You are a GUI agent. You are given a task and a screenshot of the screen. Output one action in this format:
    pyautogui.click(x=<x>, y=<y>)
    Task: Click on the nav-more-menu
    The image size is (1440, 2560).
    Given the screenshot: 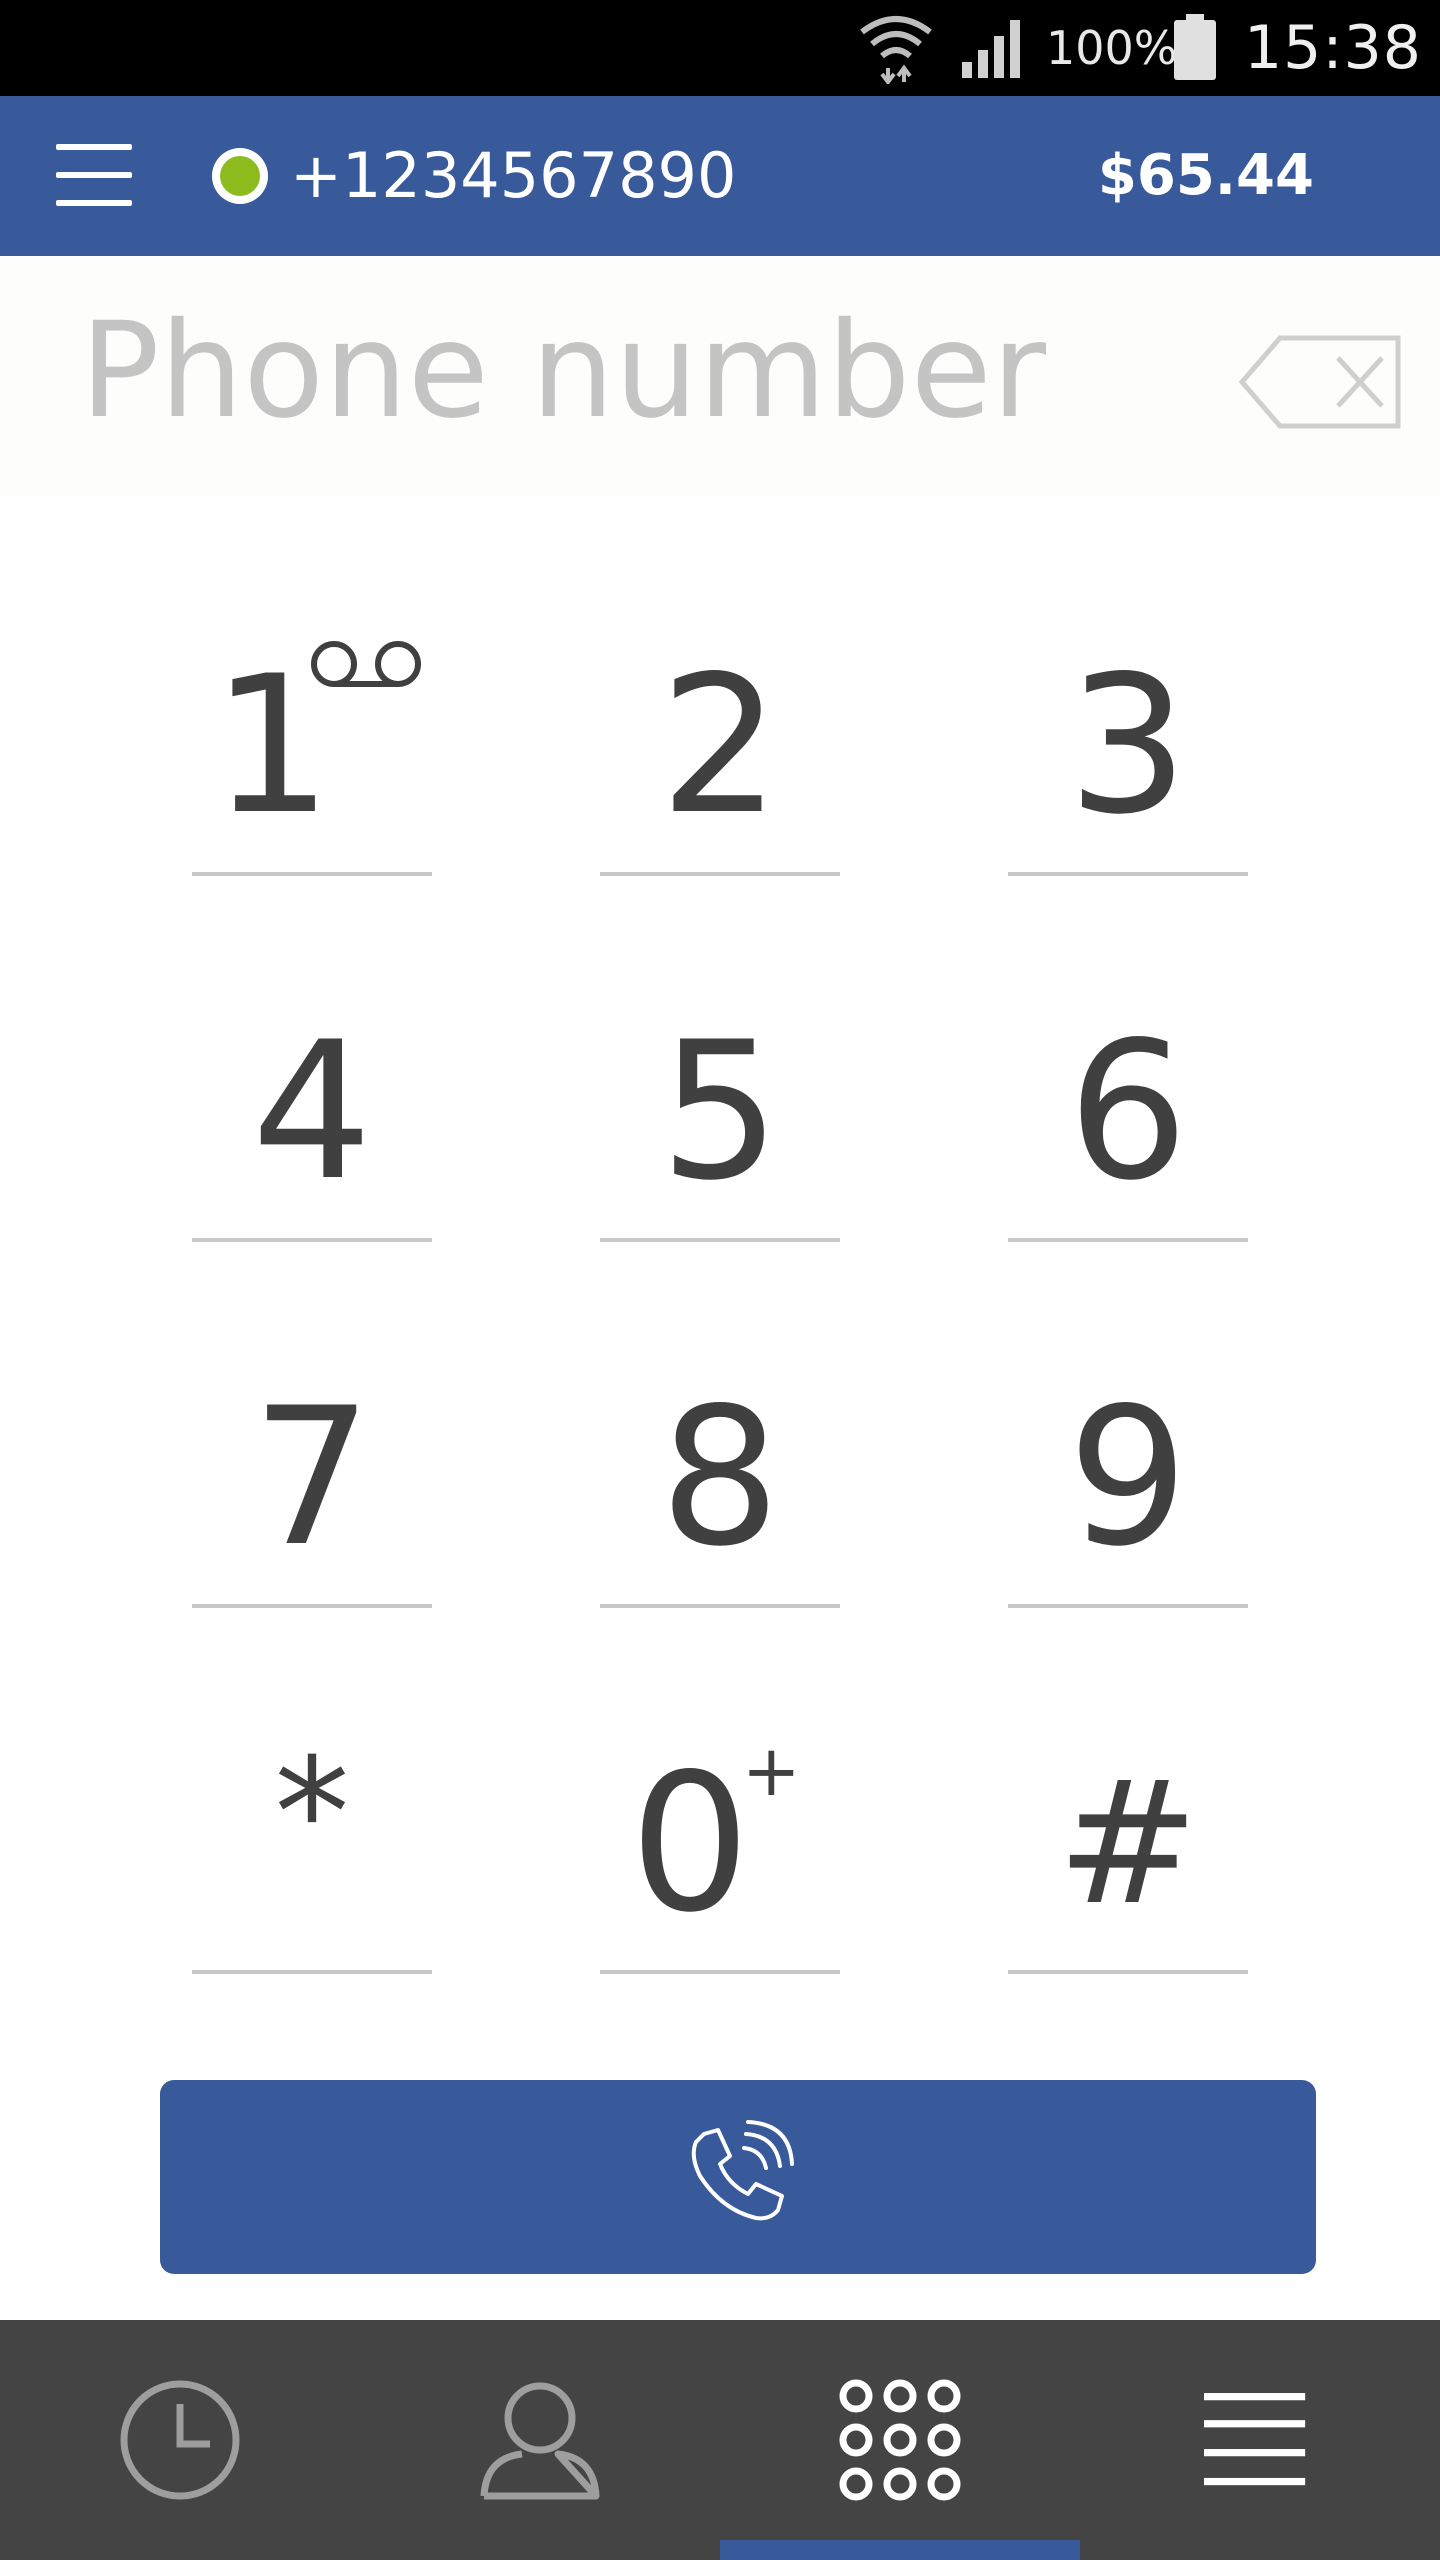 What is the action you would take?
    pyautogui.click(x=1260, y=2440)
    